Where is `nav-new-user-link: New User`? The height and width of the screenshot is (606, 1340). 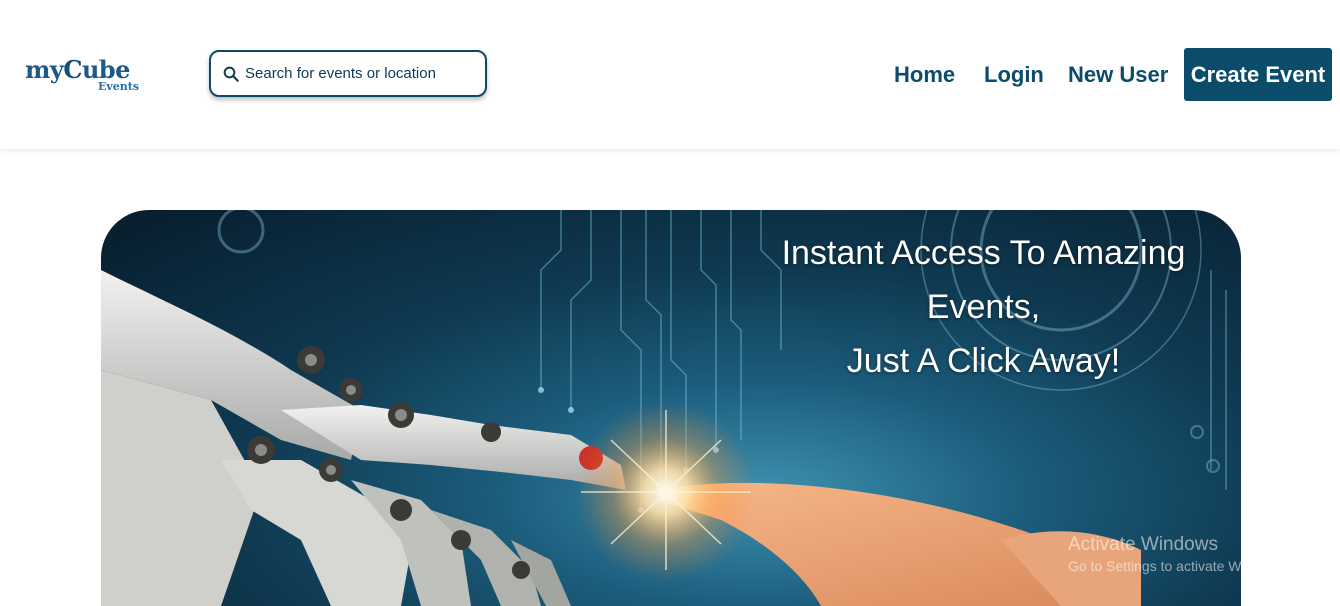 nav-new-user-link: New User is located at coordinates (1118, 74).